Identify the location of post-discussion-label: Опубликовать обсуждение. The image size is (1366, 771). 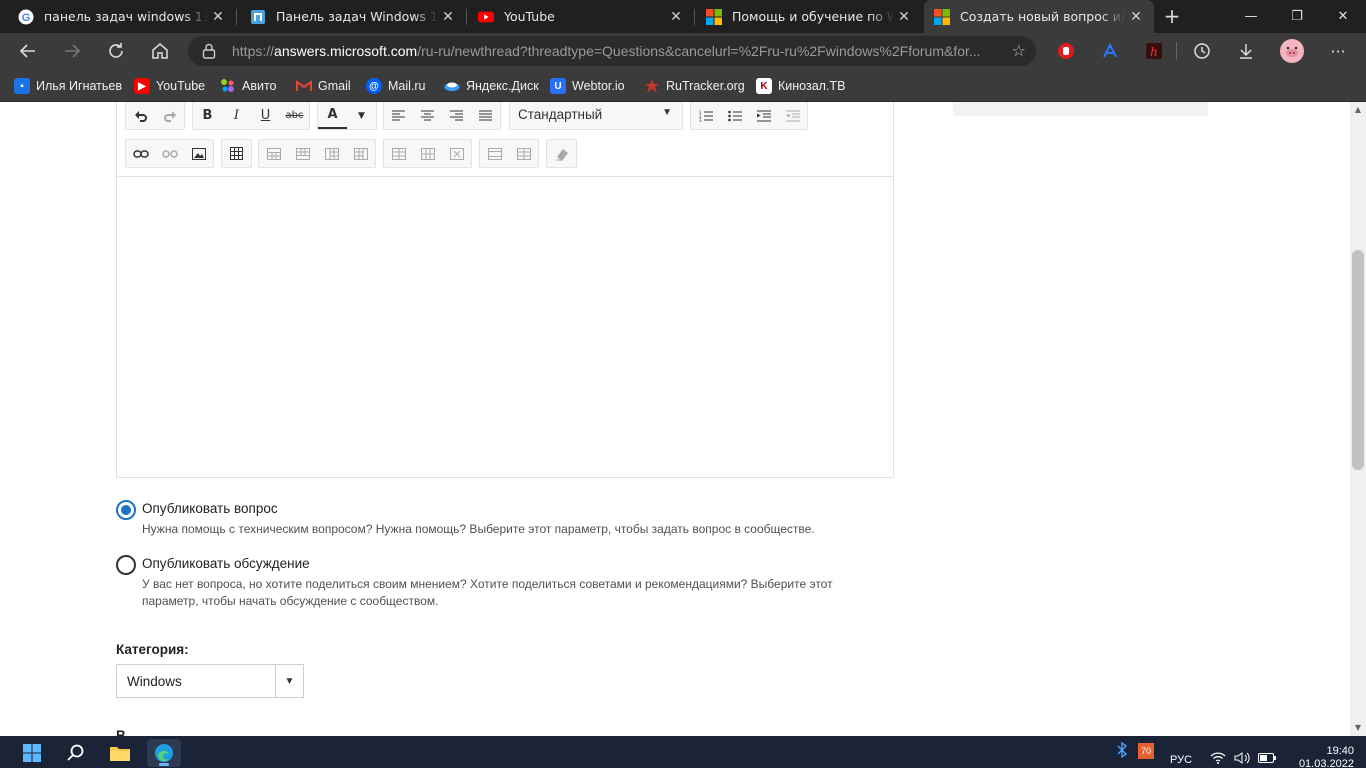
(226, 563).